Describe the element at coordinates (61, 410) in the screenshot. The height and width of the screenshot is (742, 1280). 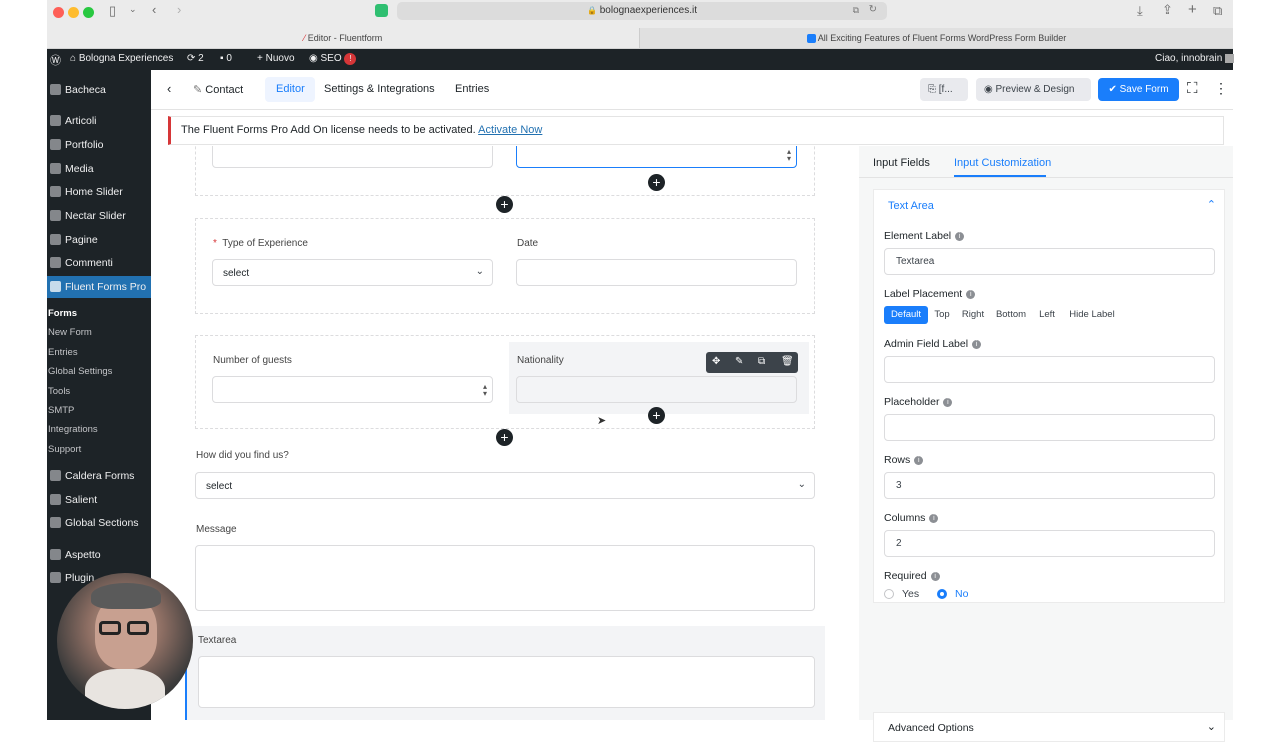
I see `submenu-smtp: SMTP` at that location.